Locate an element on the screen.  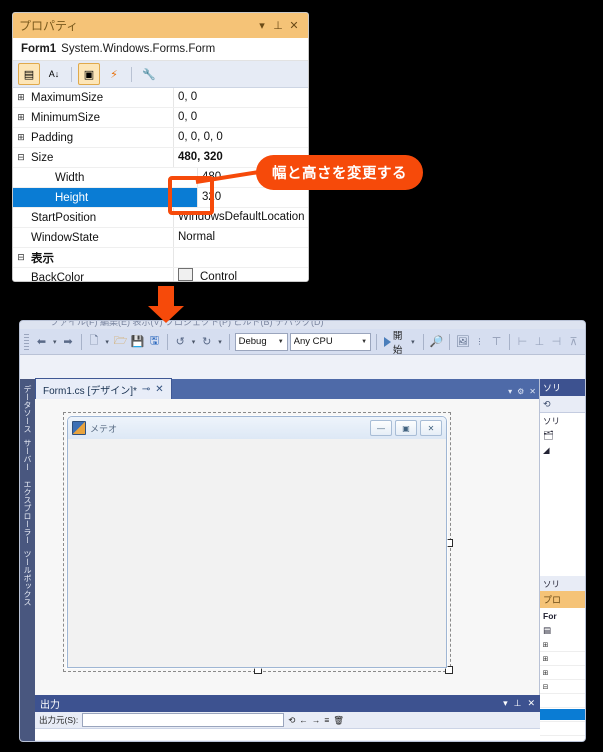
sidebar-item-data-sources: データソース is located at coordinates (27, 406).